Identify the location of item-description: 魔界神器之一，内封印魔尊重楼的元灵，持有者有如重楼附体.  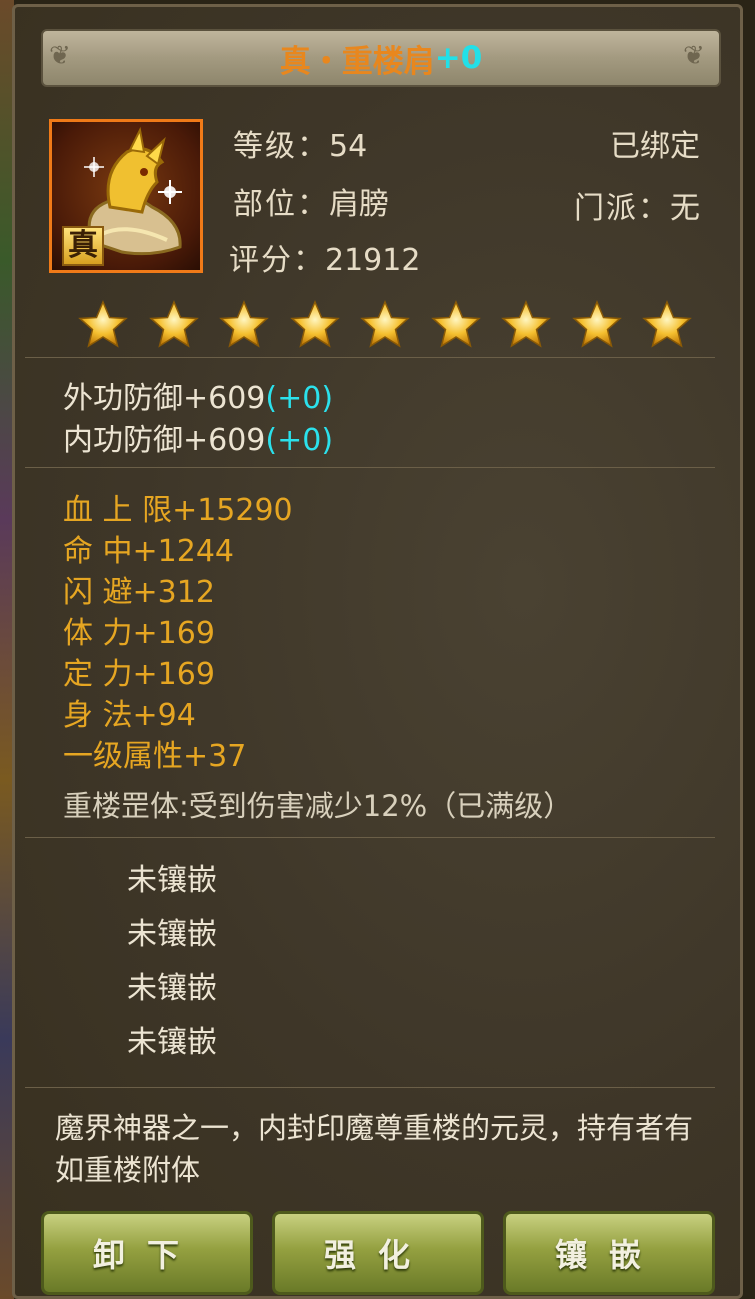
(374, 1149).